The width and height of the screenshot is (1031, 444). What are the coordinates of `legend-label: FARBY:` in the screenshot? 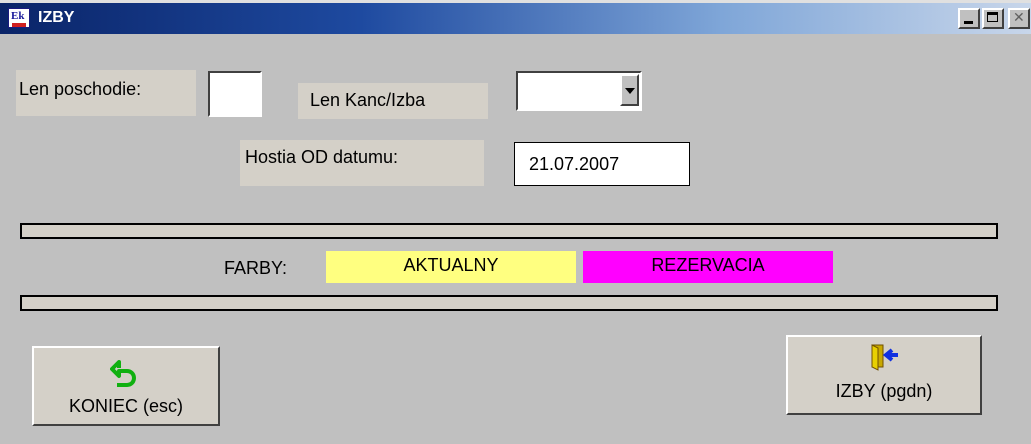 It's located at (256, 268).